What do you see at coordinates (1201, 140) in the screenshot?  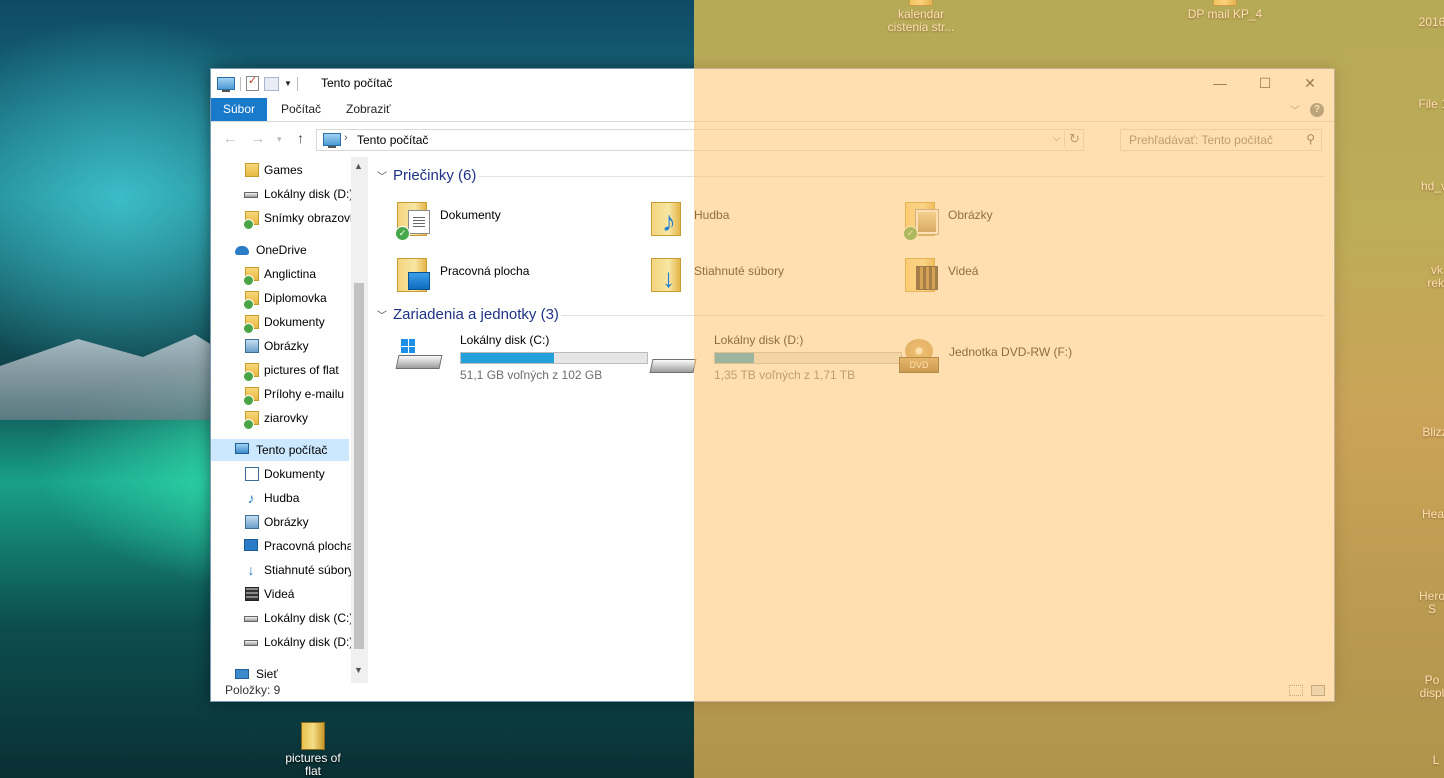 I see `search-placeholder: Prehľadávať: Tento počítač` at bounding box center [1201, 140].